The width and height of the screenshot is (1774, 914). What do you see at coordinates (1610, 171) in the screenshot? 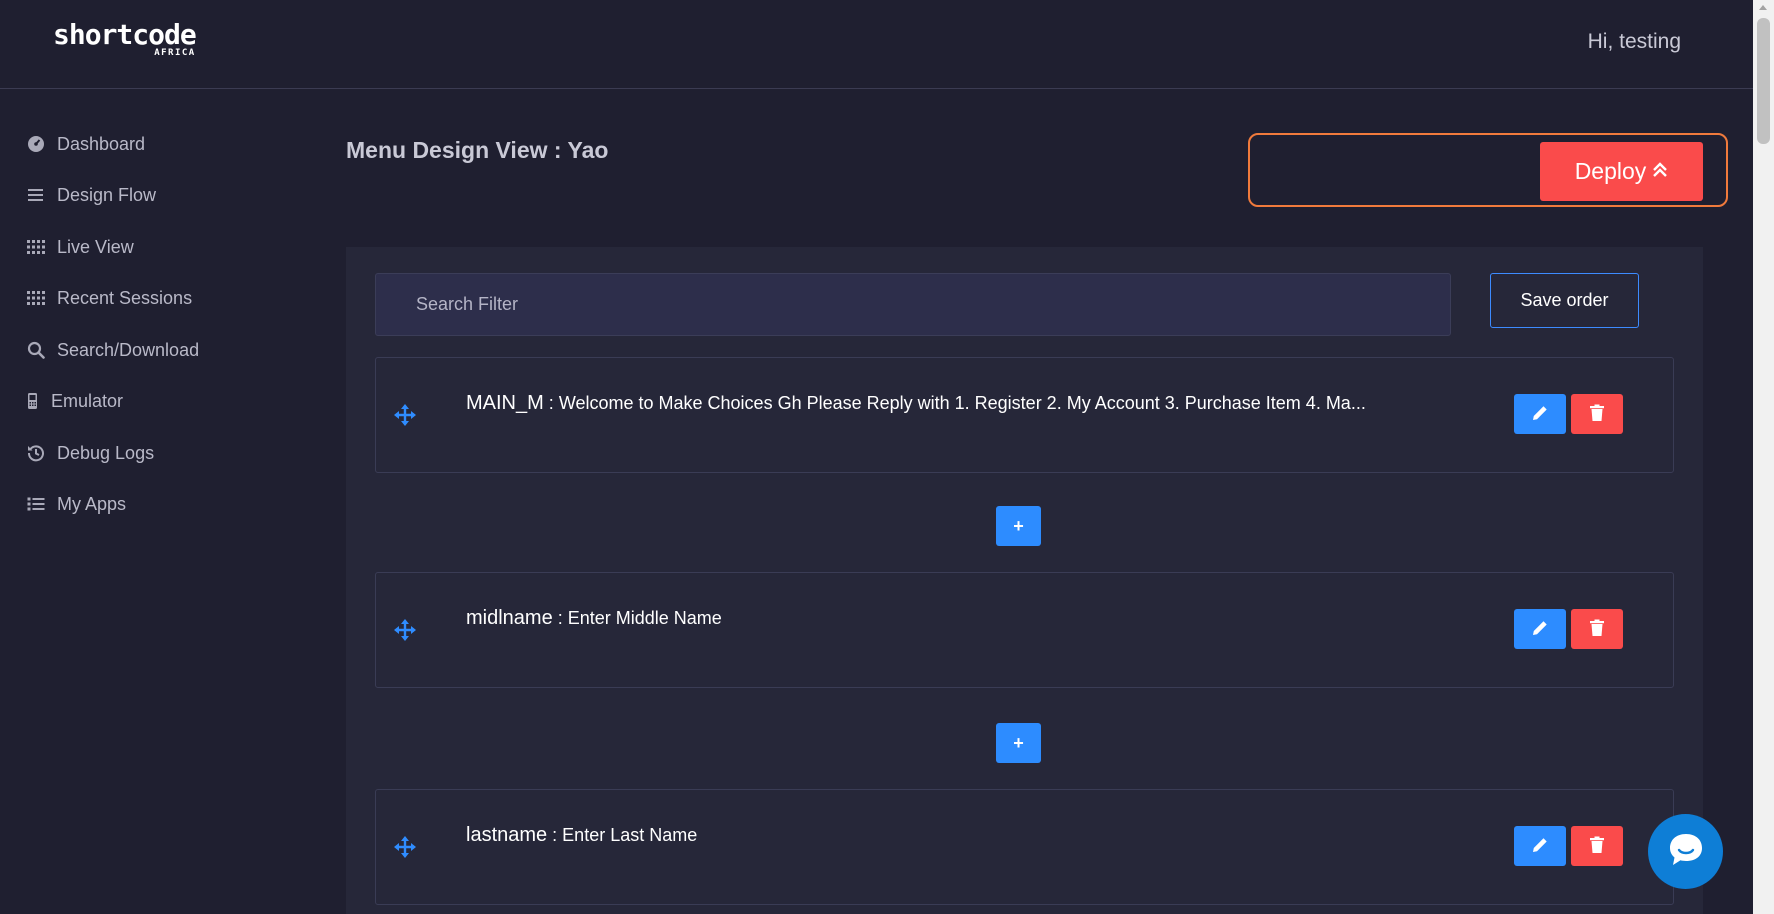
I see `deploy-label: Deploy` at bounding box center [1610, 171].